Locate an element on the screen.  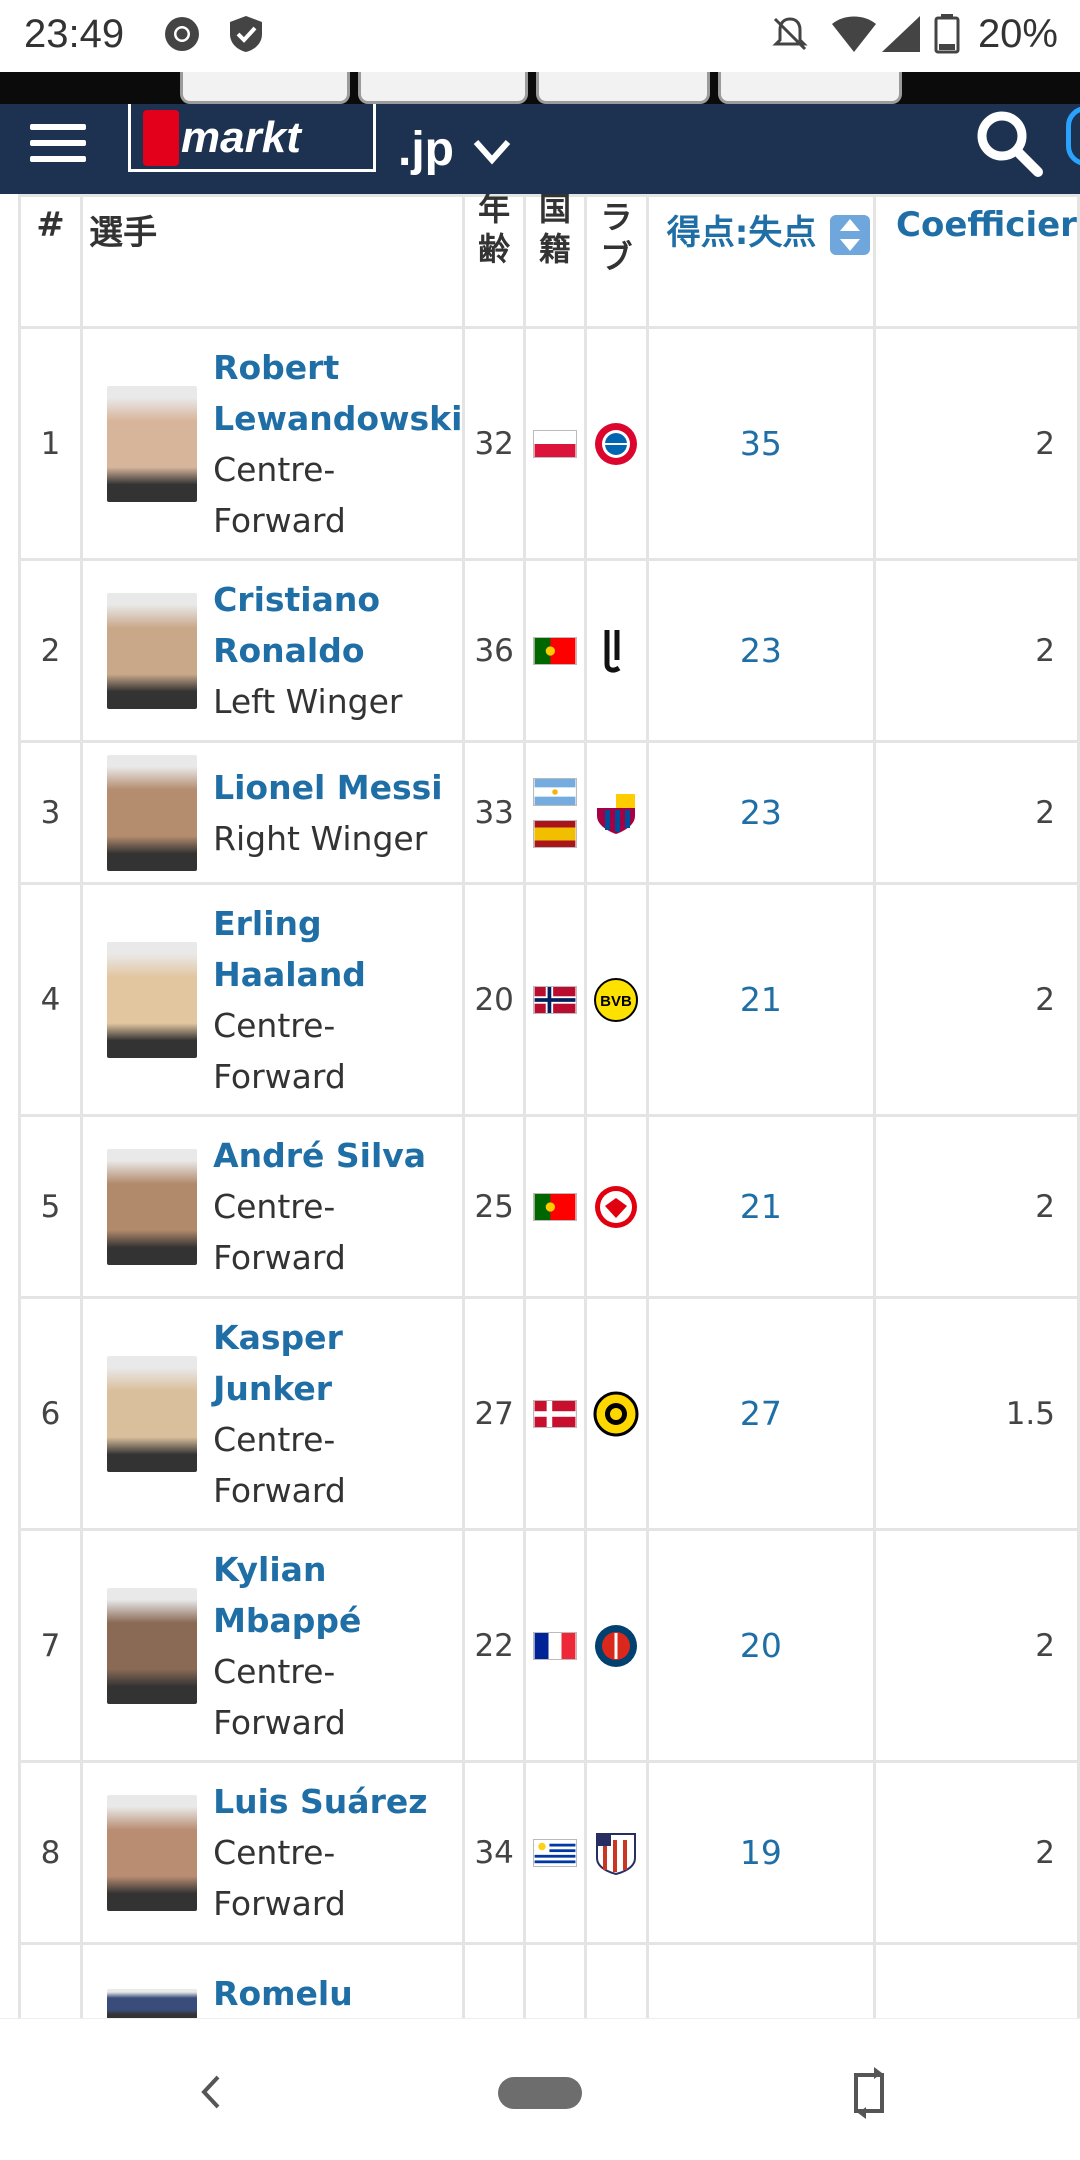
table-row: 2 Cristiano Ronaldo Left Winger 36 23 2 is located at coordinates (549, 650).